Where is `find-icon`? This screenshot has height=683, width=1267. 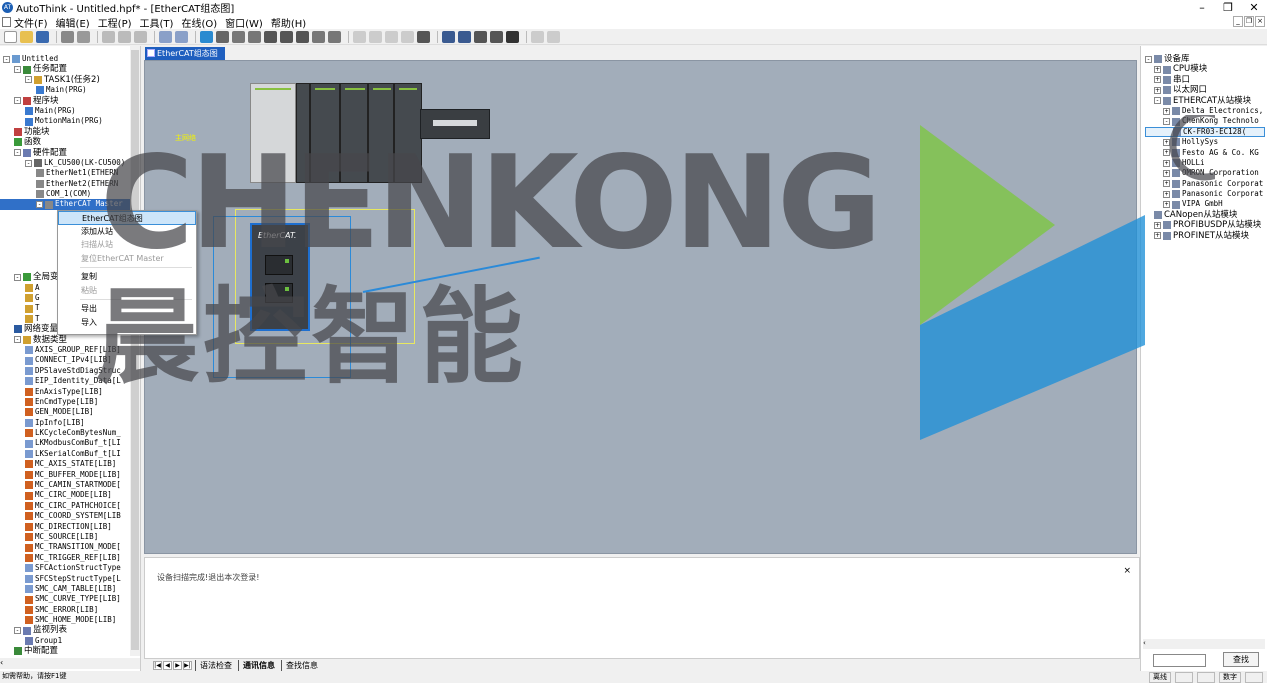
find-icon is located at coordinates (222, 36).